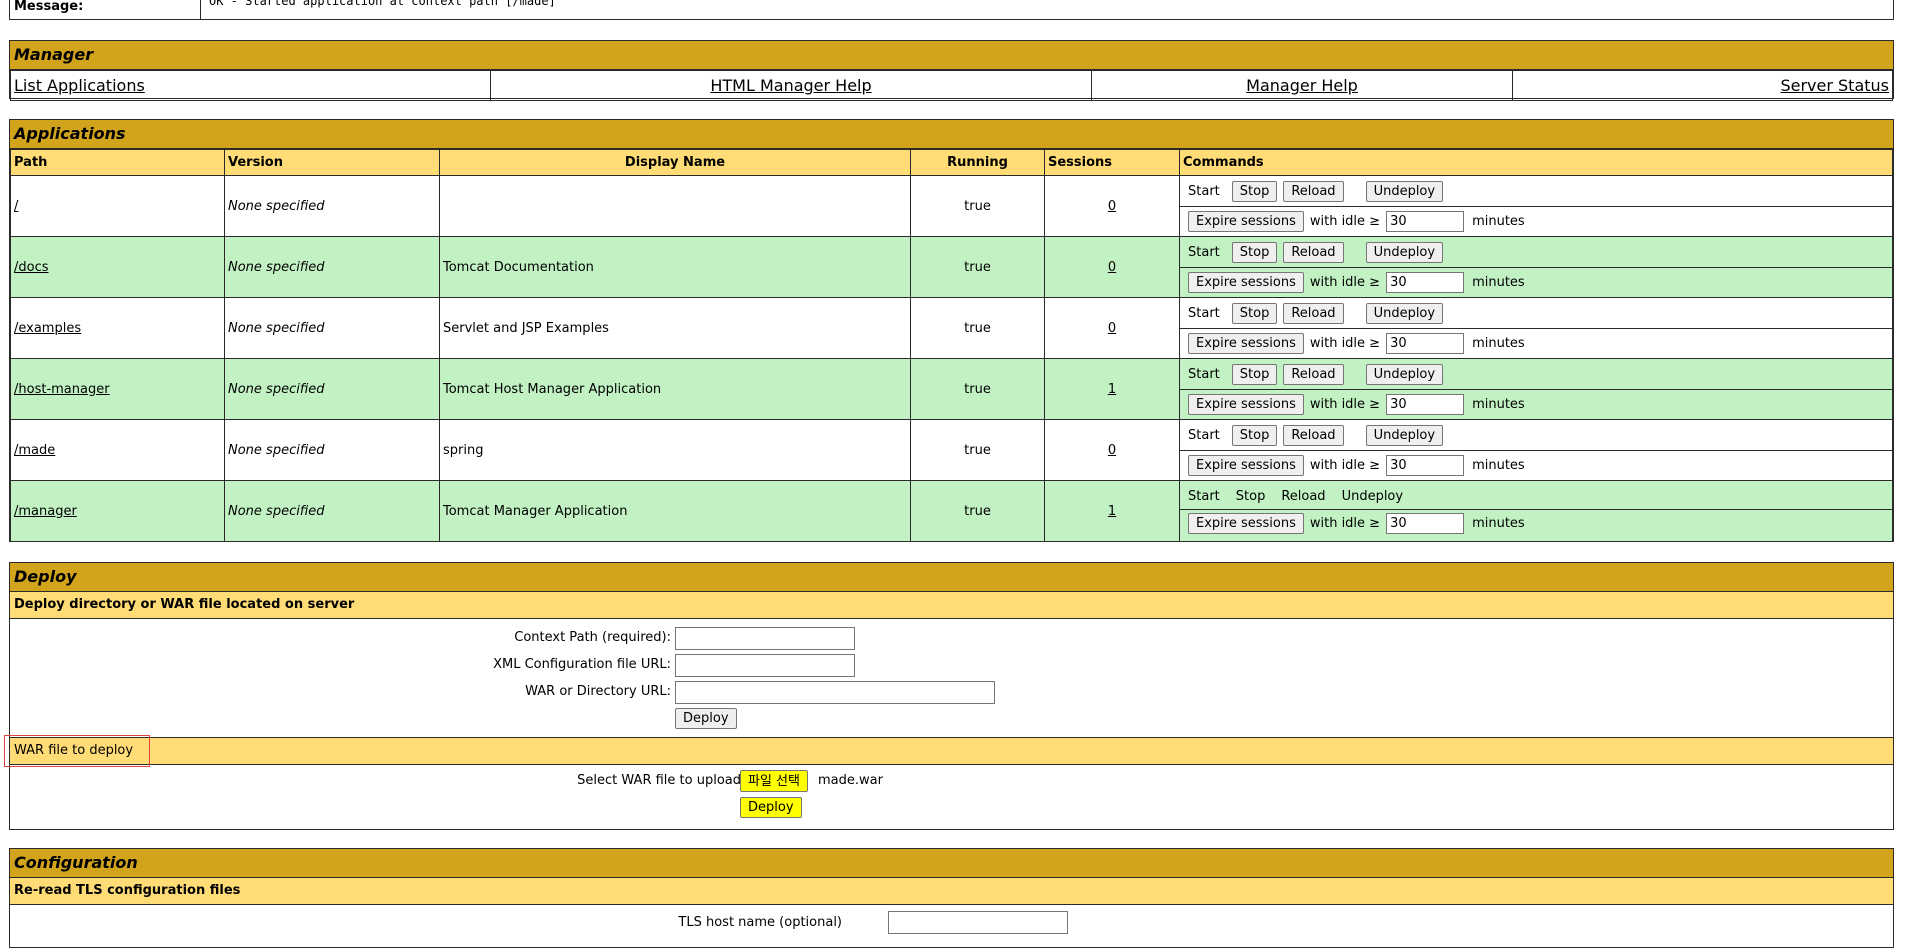 The width and height of the screenshot is (1920, 948). Describe the element at coordinates (31, 267) in the screenshot. I see `app-path-link: /docs` at that location.